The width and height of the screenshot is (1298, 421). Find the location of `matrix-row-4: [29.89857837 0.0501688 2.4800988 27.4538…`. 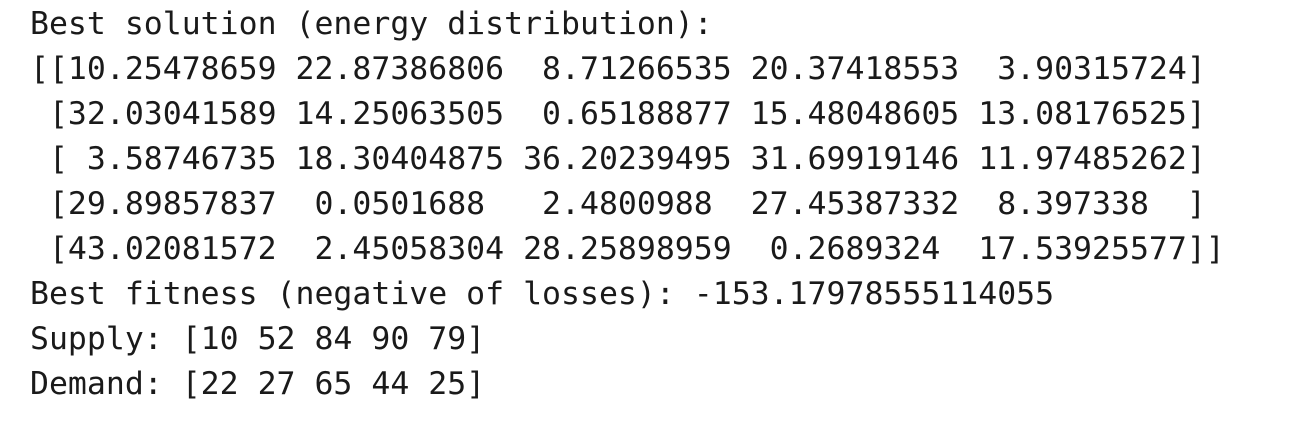

matrix-row-4: [29.89857837 0.0501688 2.4800988 27.4538… is located at coordinates (618, 204).